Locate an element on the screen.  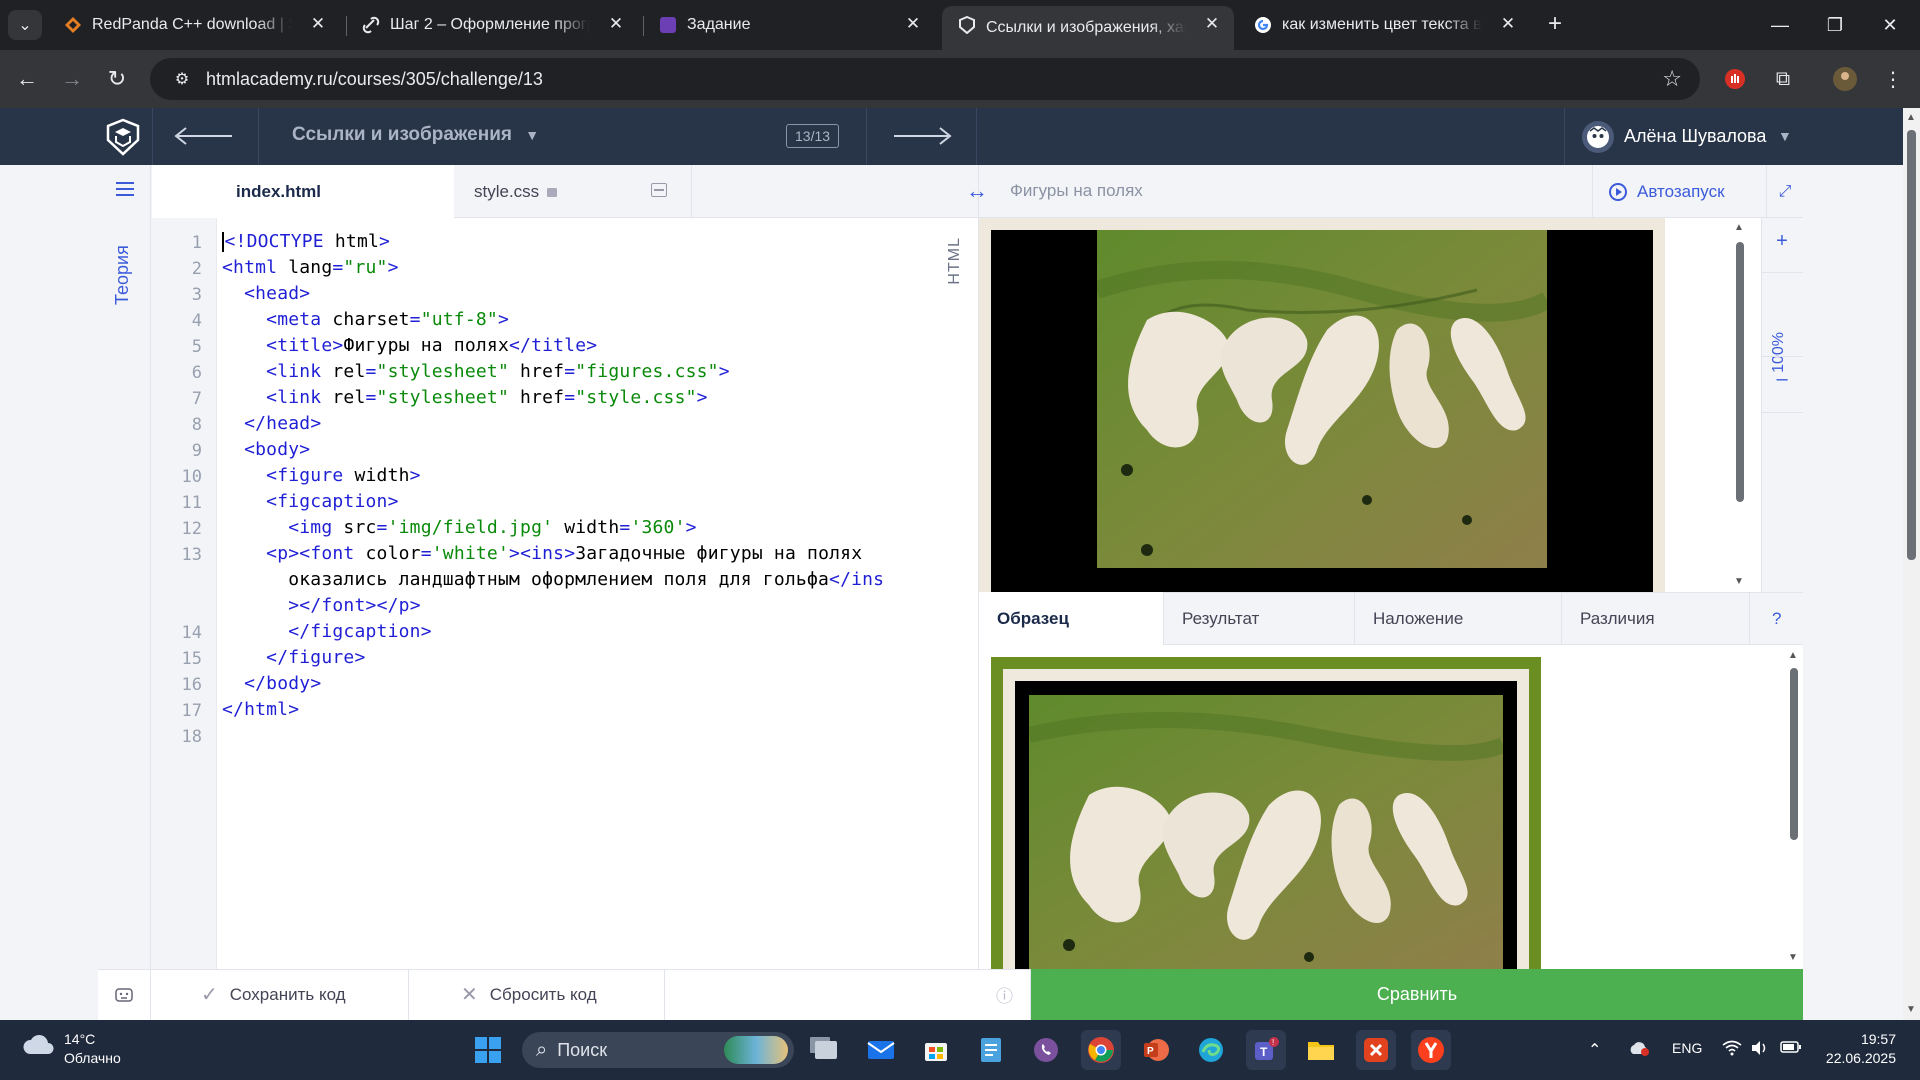
autorun-button: Автозапуск is located at coordinates (1679, 191).